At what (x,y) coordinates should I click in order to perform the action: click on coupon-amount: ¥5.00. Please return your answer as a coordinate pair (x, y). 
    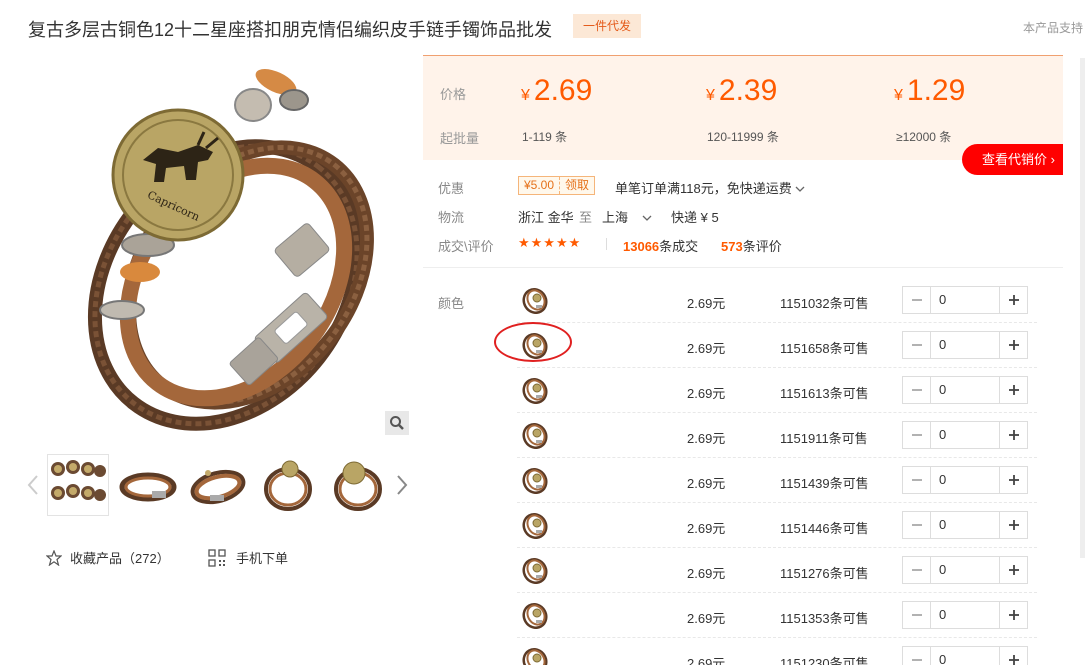
    Looking at the image, I should click on (539, 185).